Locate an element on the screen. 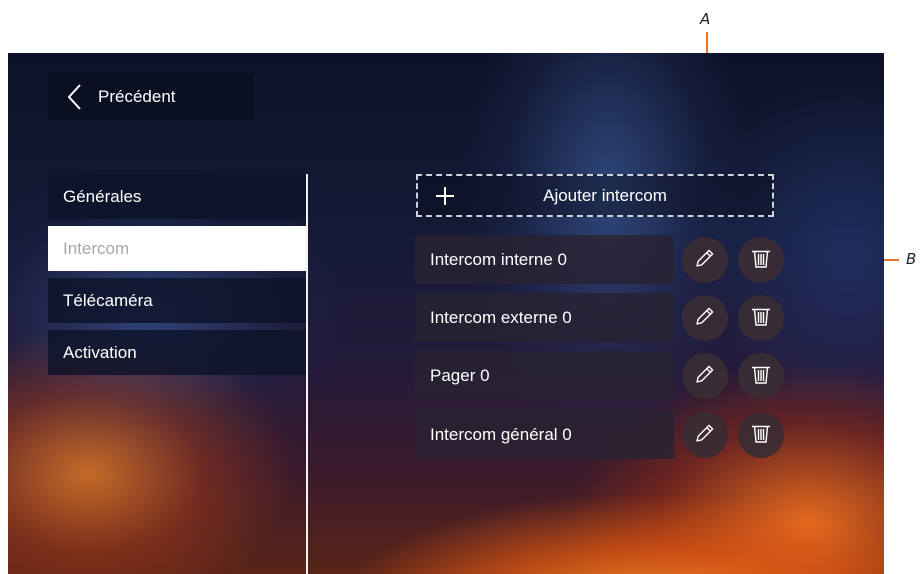 The image size is (921, 574). intercom-name: Intercom interne 0 is located at coordinates (499, 259).